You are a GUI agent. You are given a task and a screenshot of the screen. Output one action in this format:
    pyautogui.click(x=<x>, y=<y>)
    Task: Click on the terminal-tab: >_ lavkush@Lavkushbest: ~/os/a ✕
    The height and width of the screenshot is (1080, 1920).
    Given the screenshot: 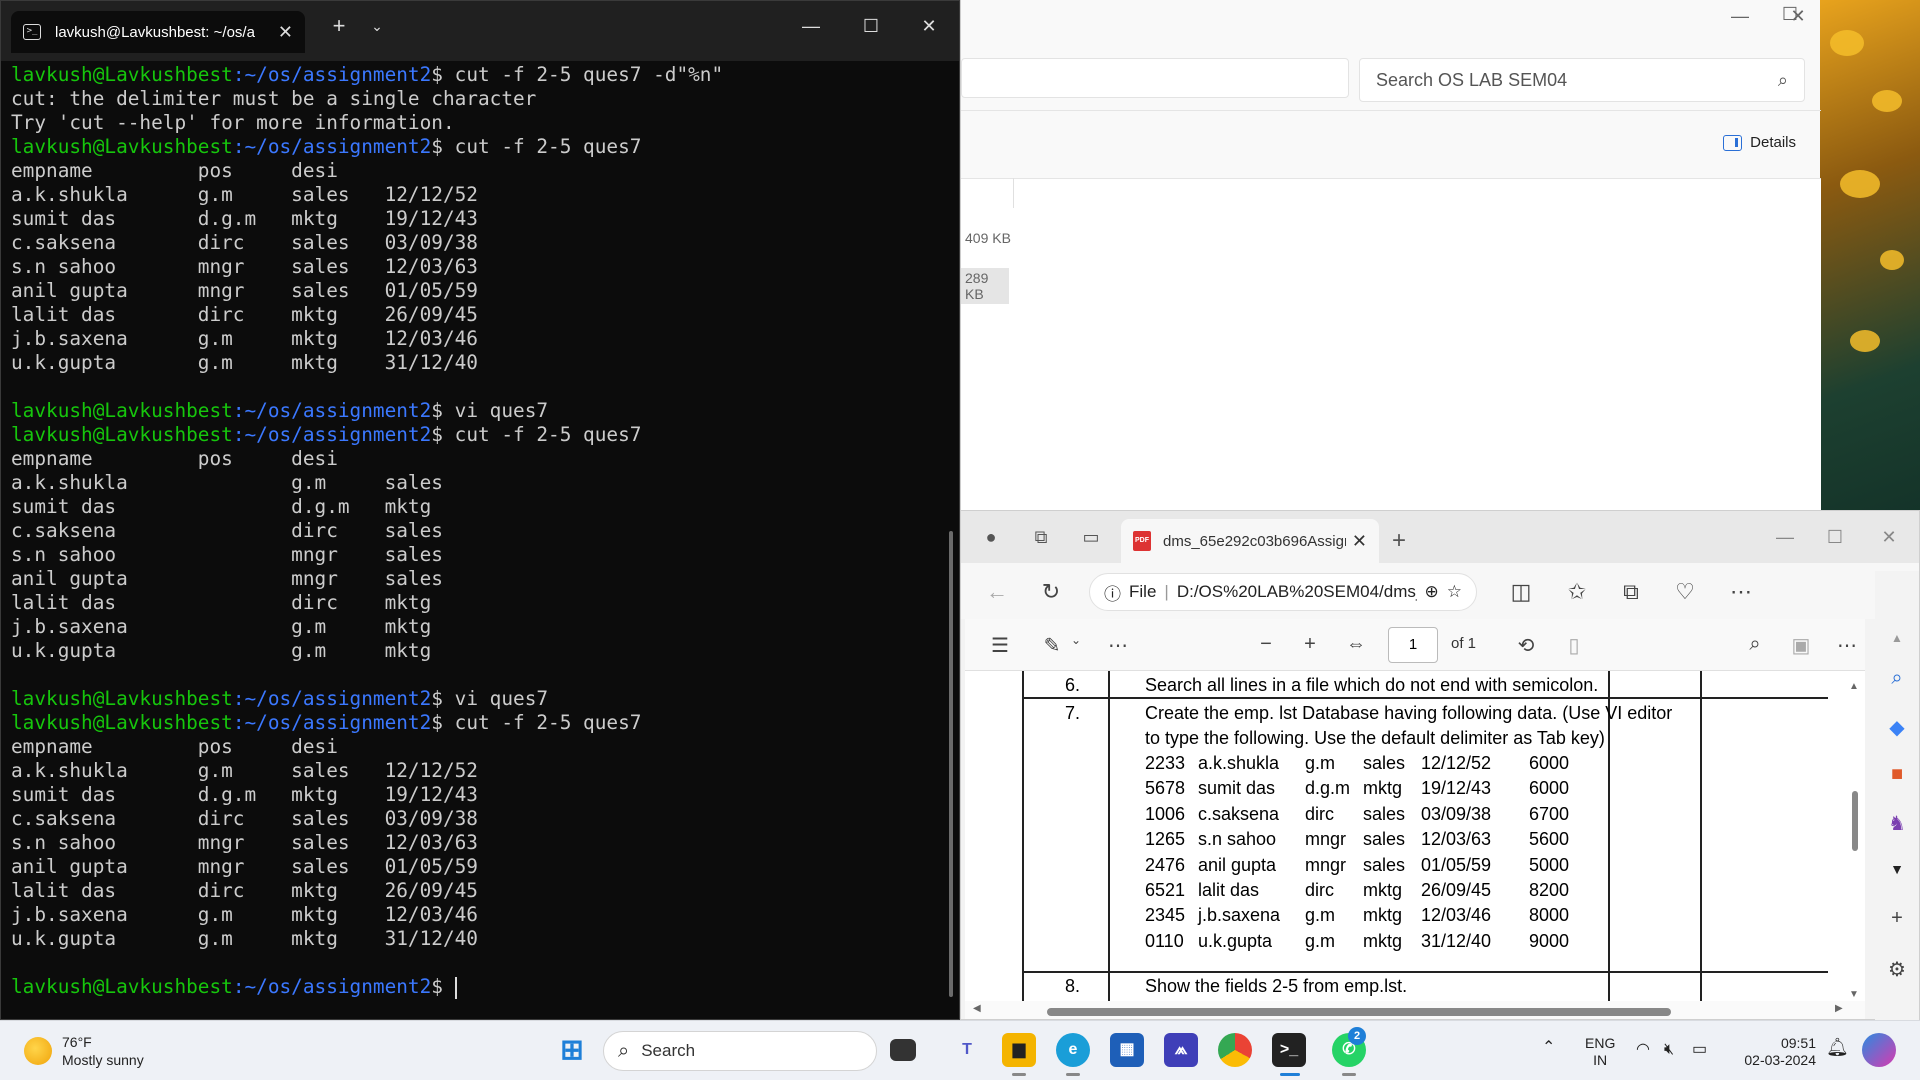 What is the action you would take?
    pyautogui.click(x=158, y=32)
    